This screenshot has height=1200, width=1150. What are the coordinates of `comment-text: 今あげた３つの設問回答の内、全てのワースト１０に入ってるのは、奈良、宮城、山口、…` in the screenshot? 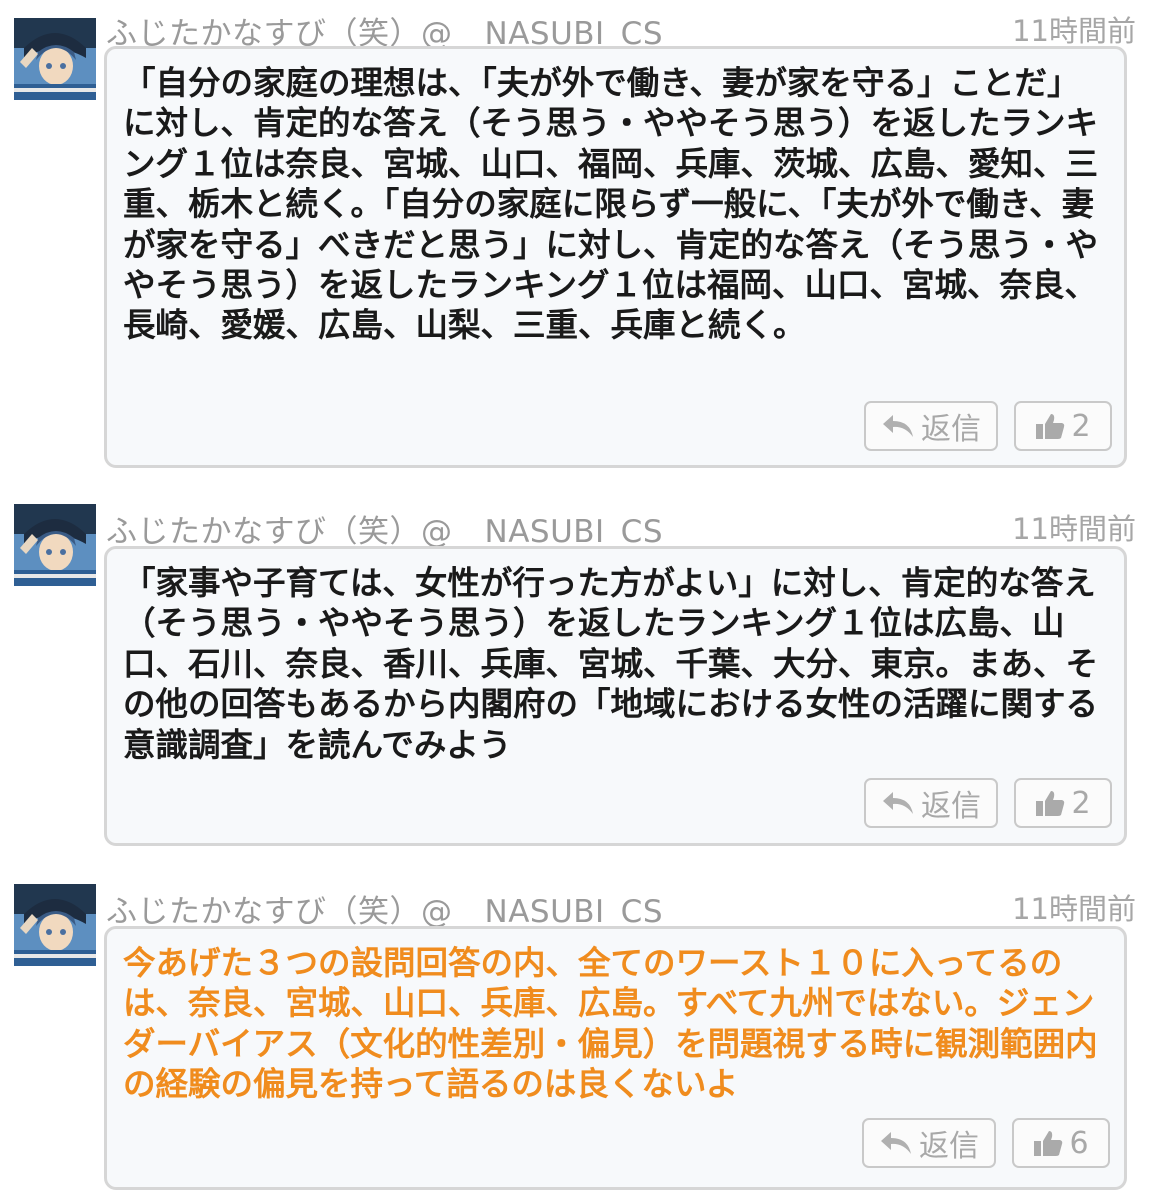 It's located at (610, 1024).